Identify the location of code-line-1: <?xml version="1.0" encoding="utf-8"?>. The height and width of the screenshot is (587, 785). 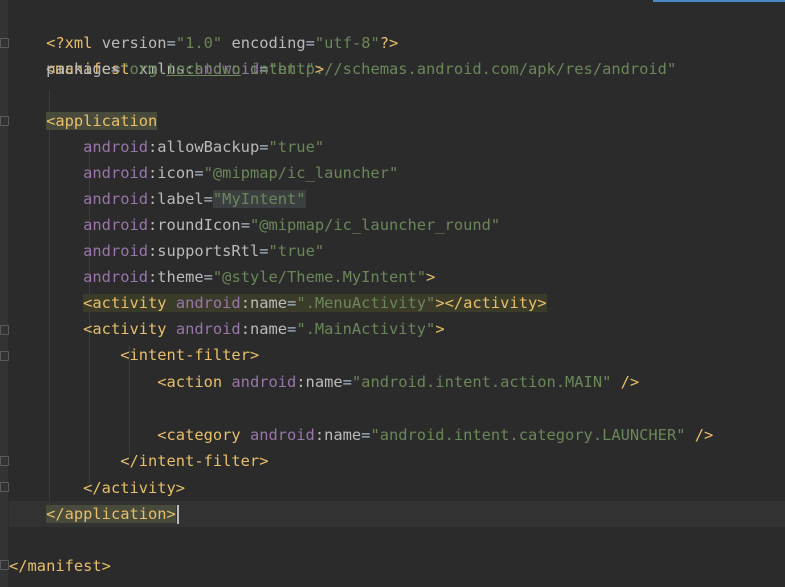
(397, 28).